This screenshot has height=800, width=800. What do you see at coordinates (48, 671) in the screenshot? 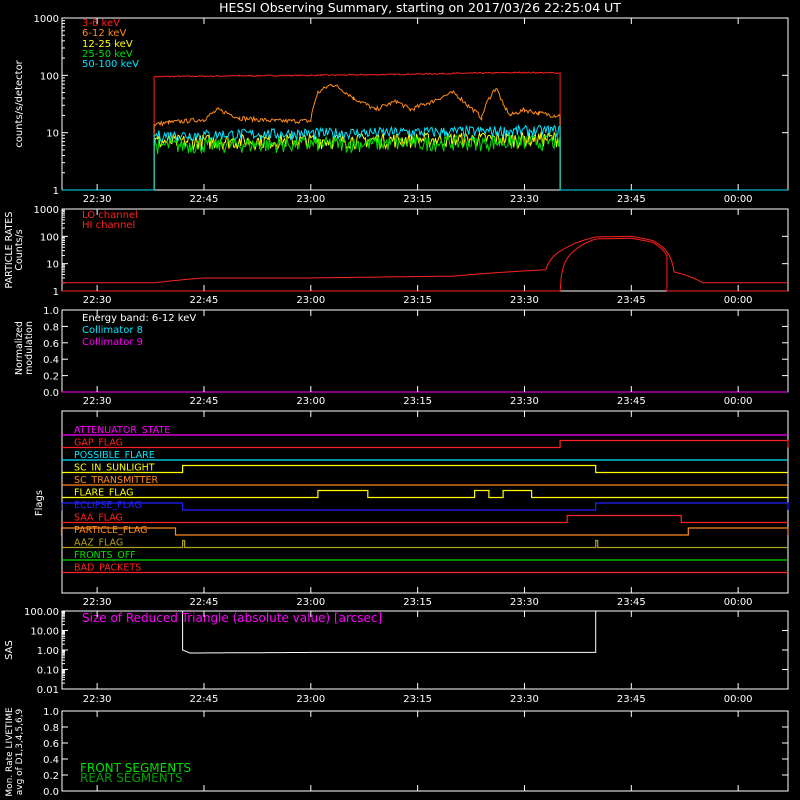
I see `sas-ytick-label: 0.10` at bounding box center [48, 671].